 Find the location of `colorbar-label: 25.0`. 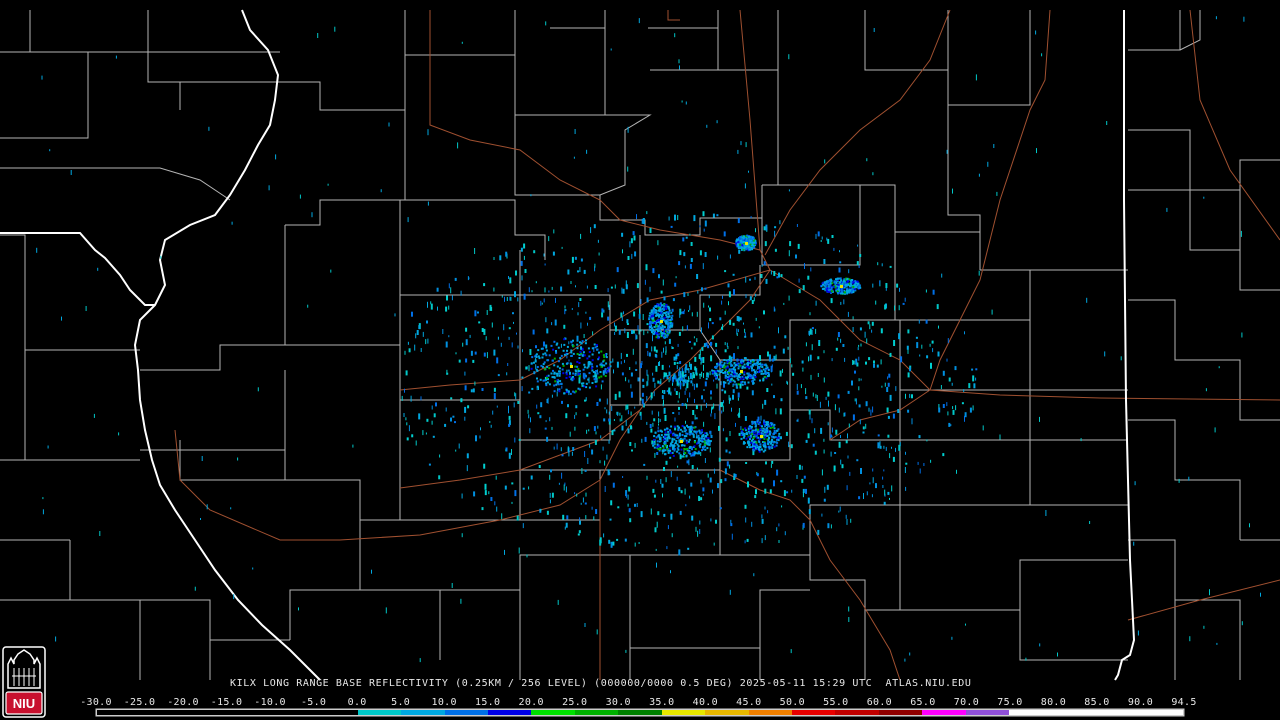

colorbar-label: 25.0 is located at coordinates (575, 702).